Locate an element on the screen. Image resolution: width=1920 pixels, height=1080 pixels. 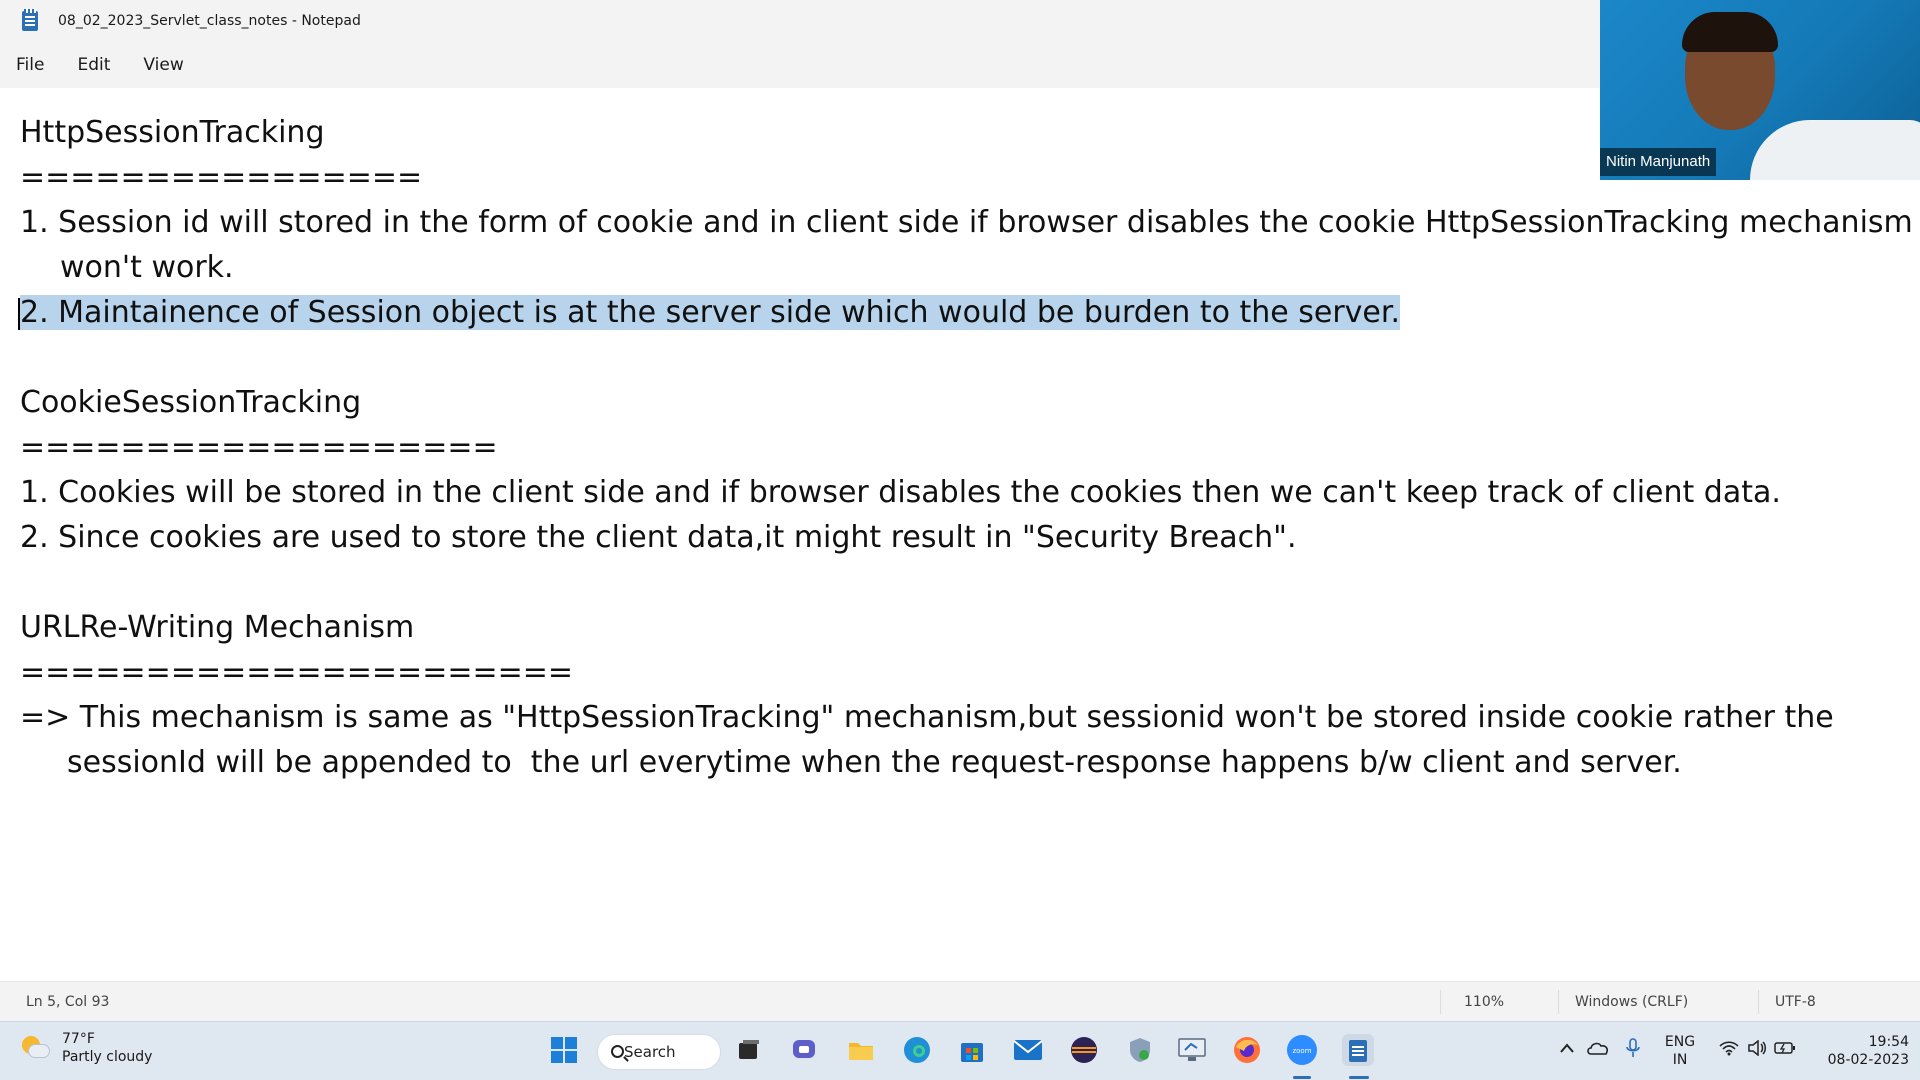
status-bar: Ln 5, Col 93 110% Windows (CRLF) UTF-8 is located at coordinates (960, 1001).